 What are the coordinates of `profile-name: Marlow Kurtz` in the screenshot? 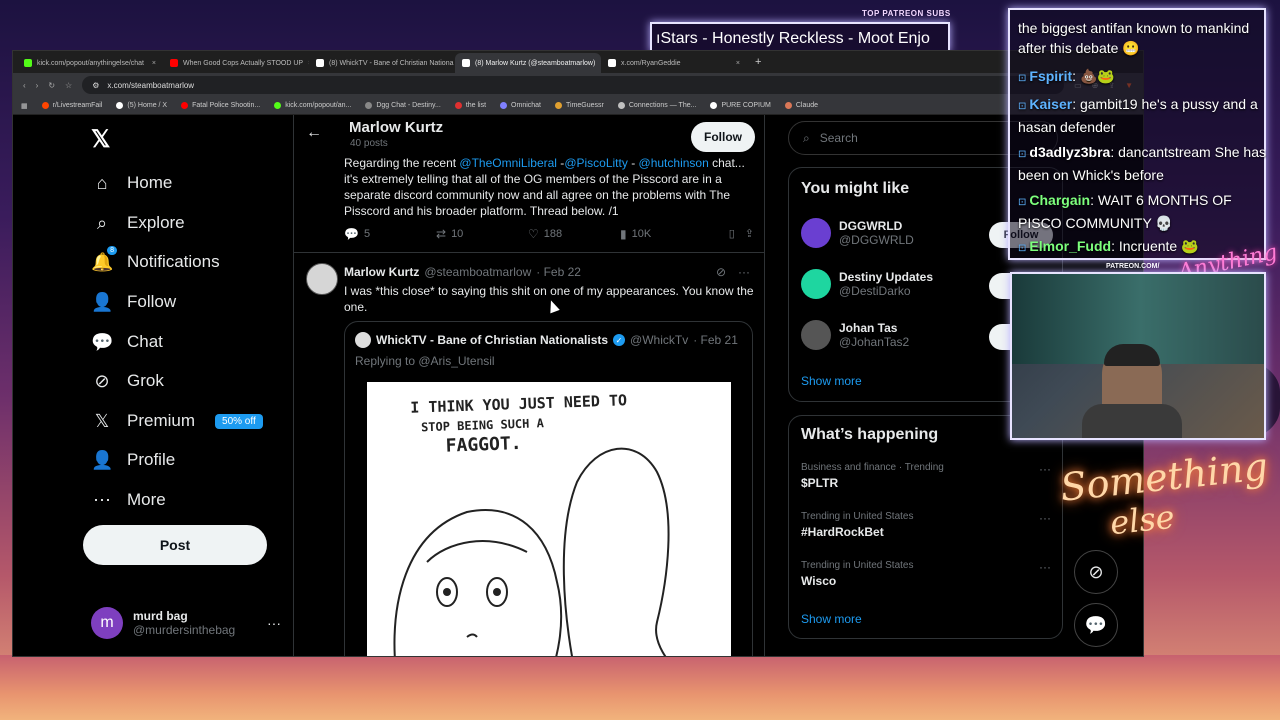 It's located at (396, 127).